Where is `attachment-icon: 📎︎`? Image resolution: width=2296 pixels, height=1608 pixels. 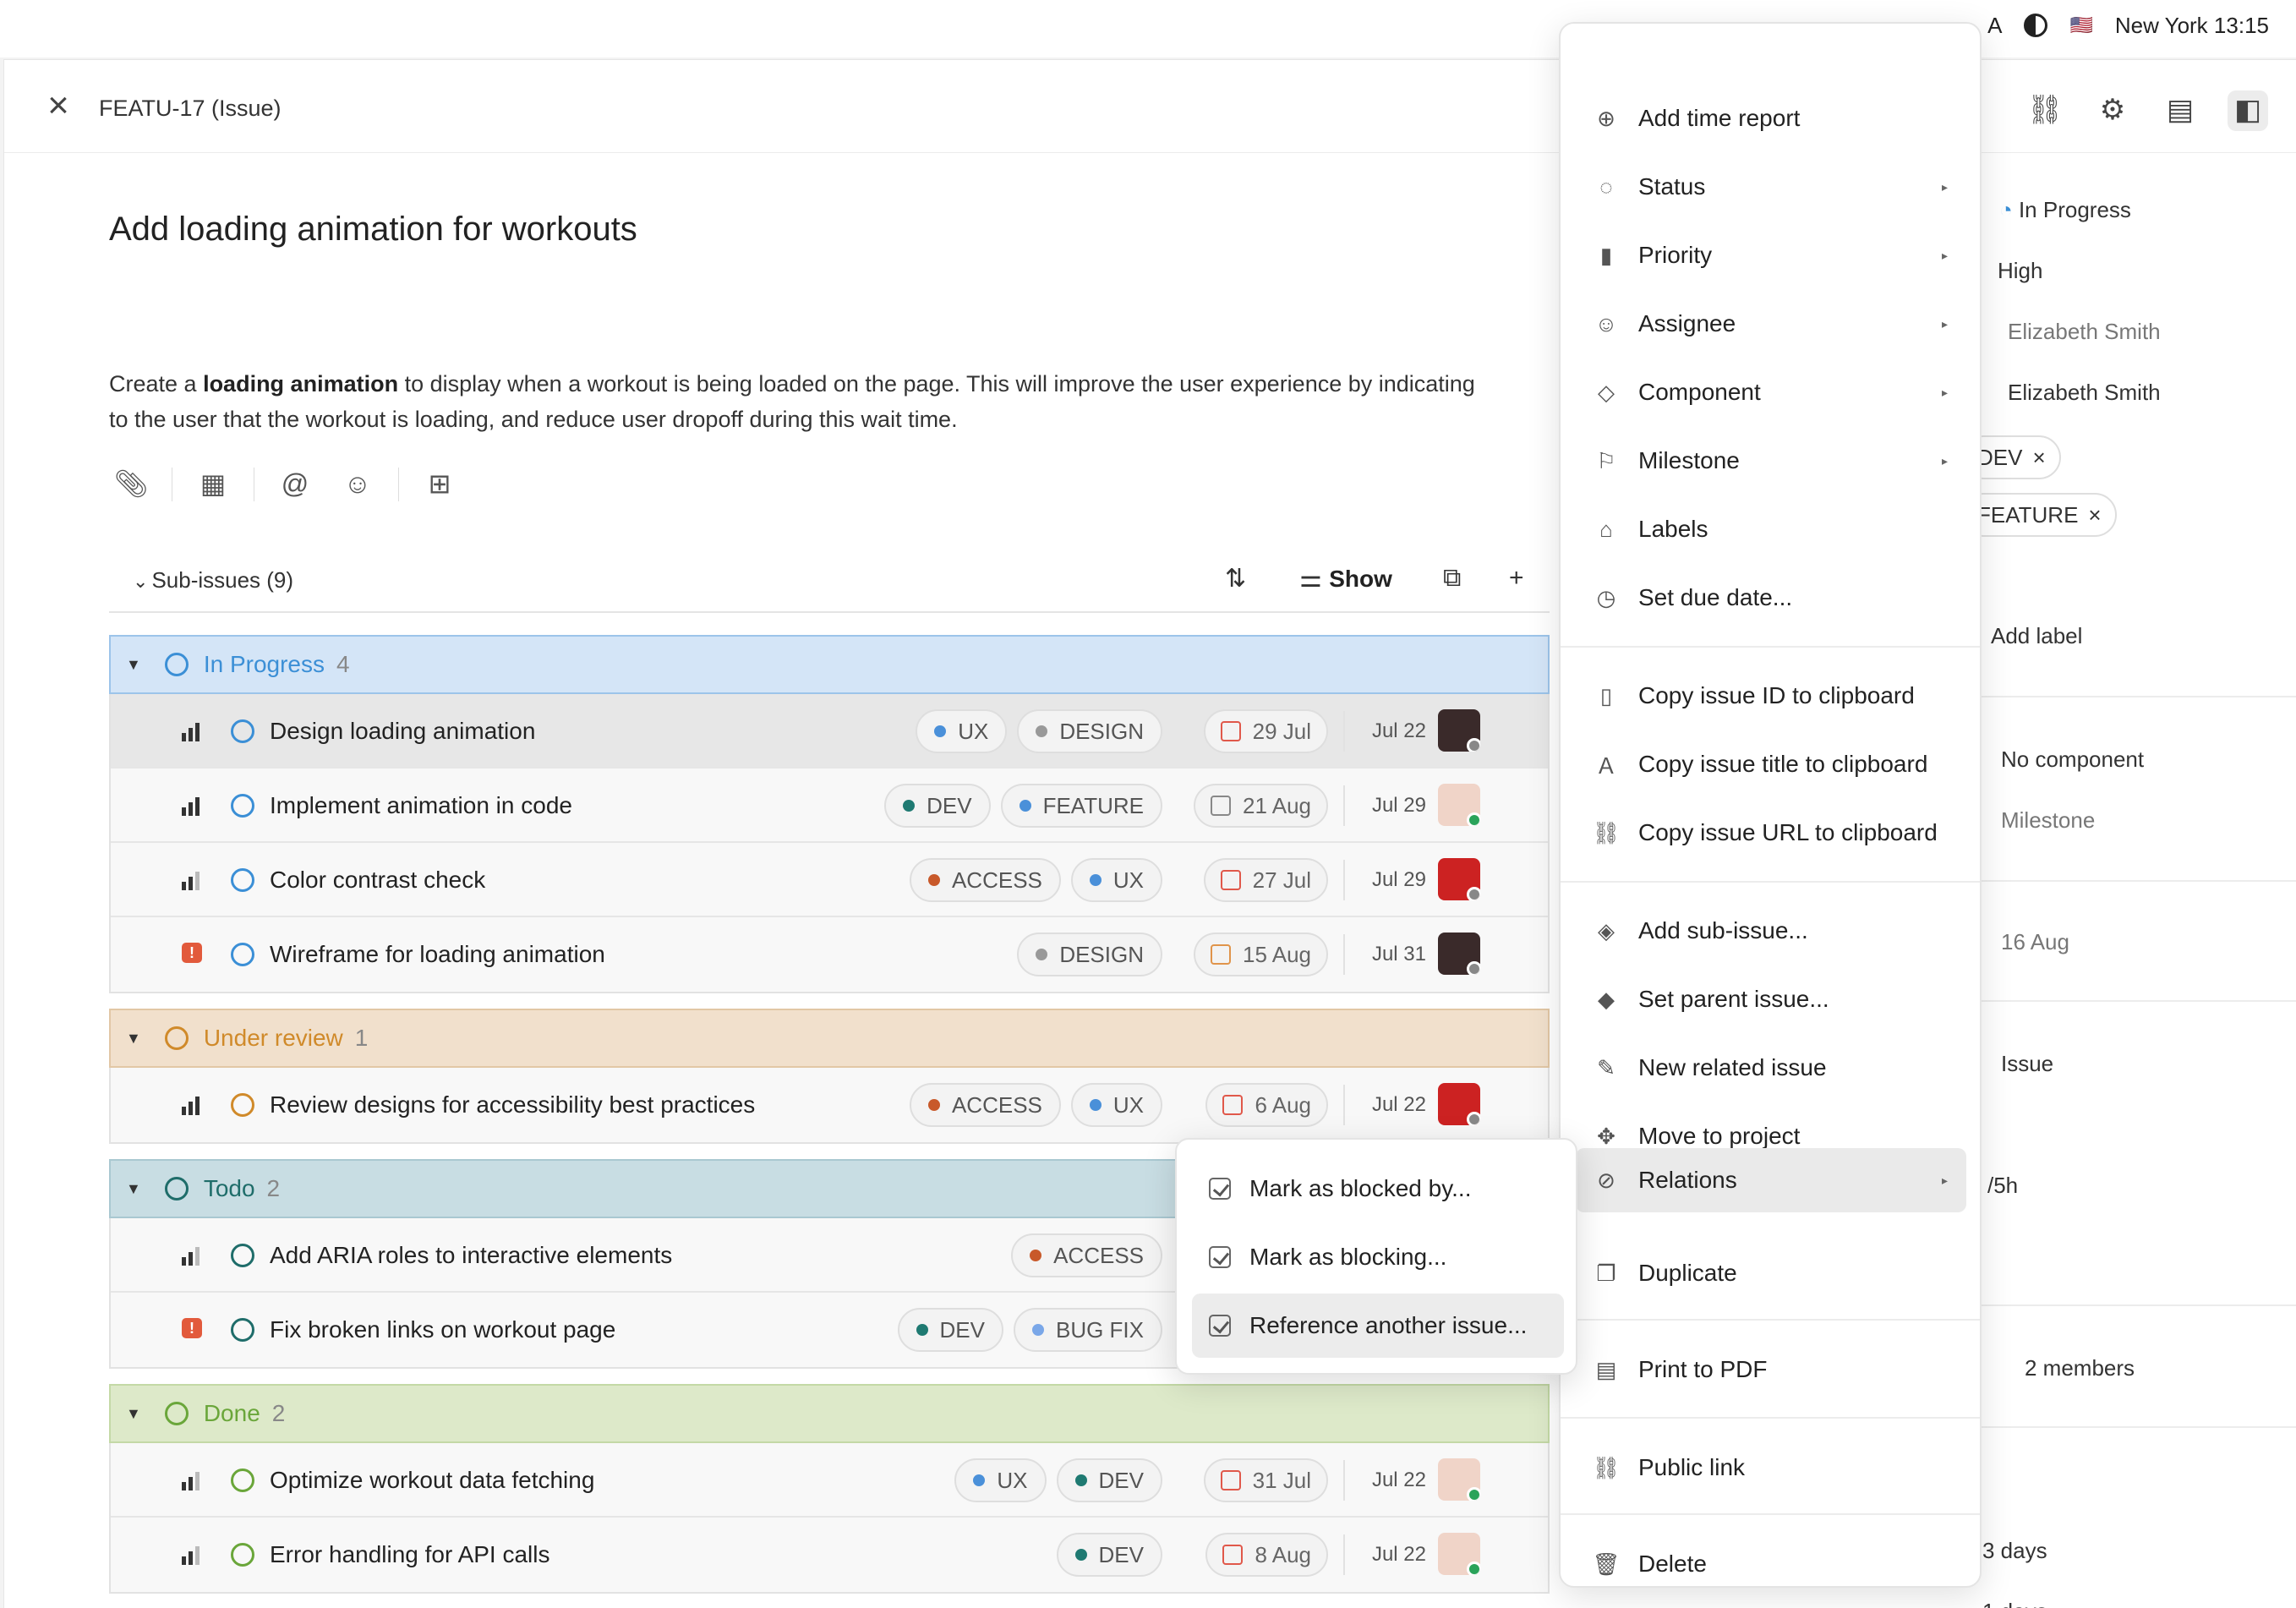 attachment-icon: 📎︎ is located at coordinates (131, 484).